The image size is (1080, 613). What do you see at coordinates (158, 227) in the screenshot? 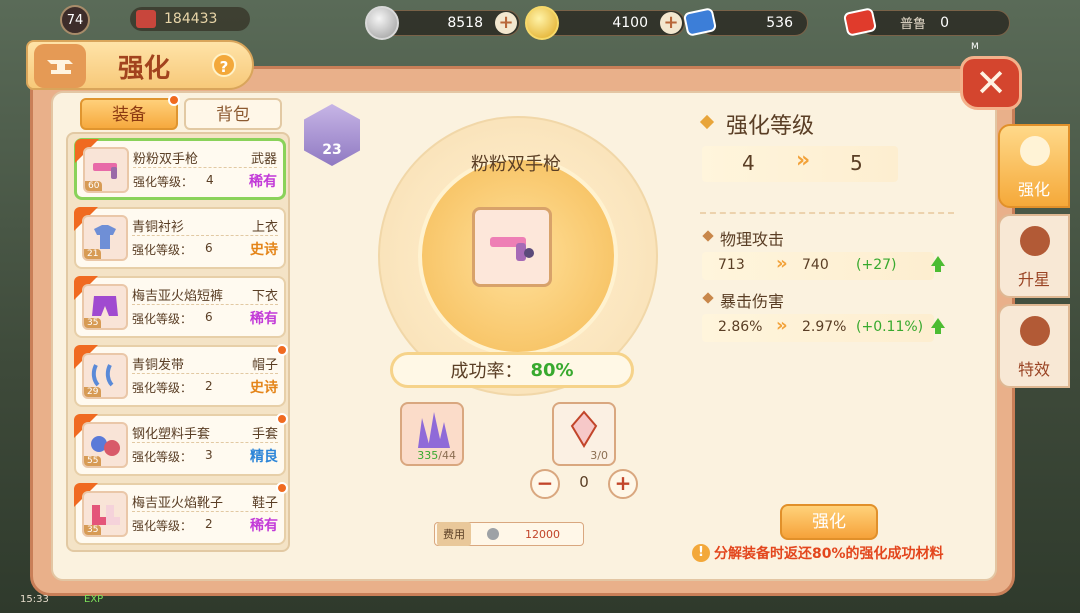
I see `item-name: 青铜衬衫` at bounding box center [158, 227].